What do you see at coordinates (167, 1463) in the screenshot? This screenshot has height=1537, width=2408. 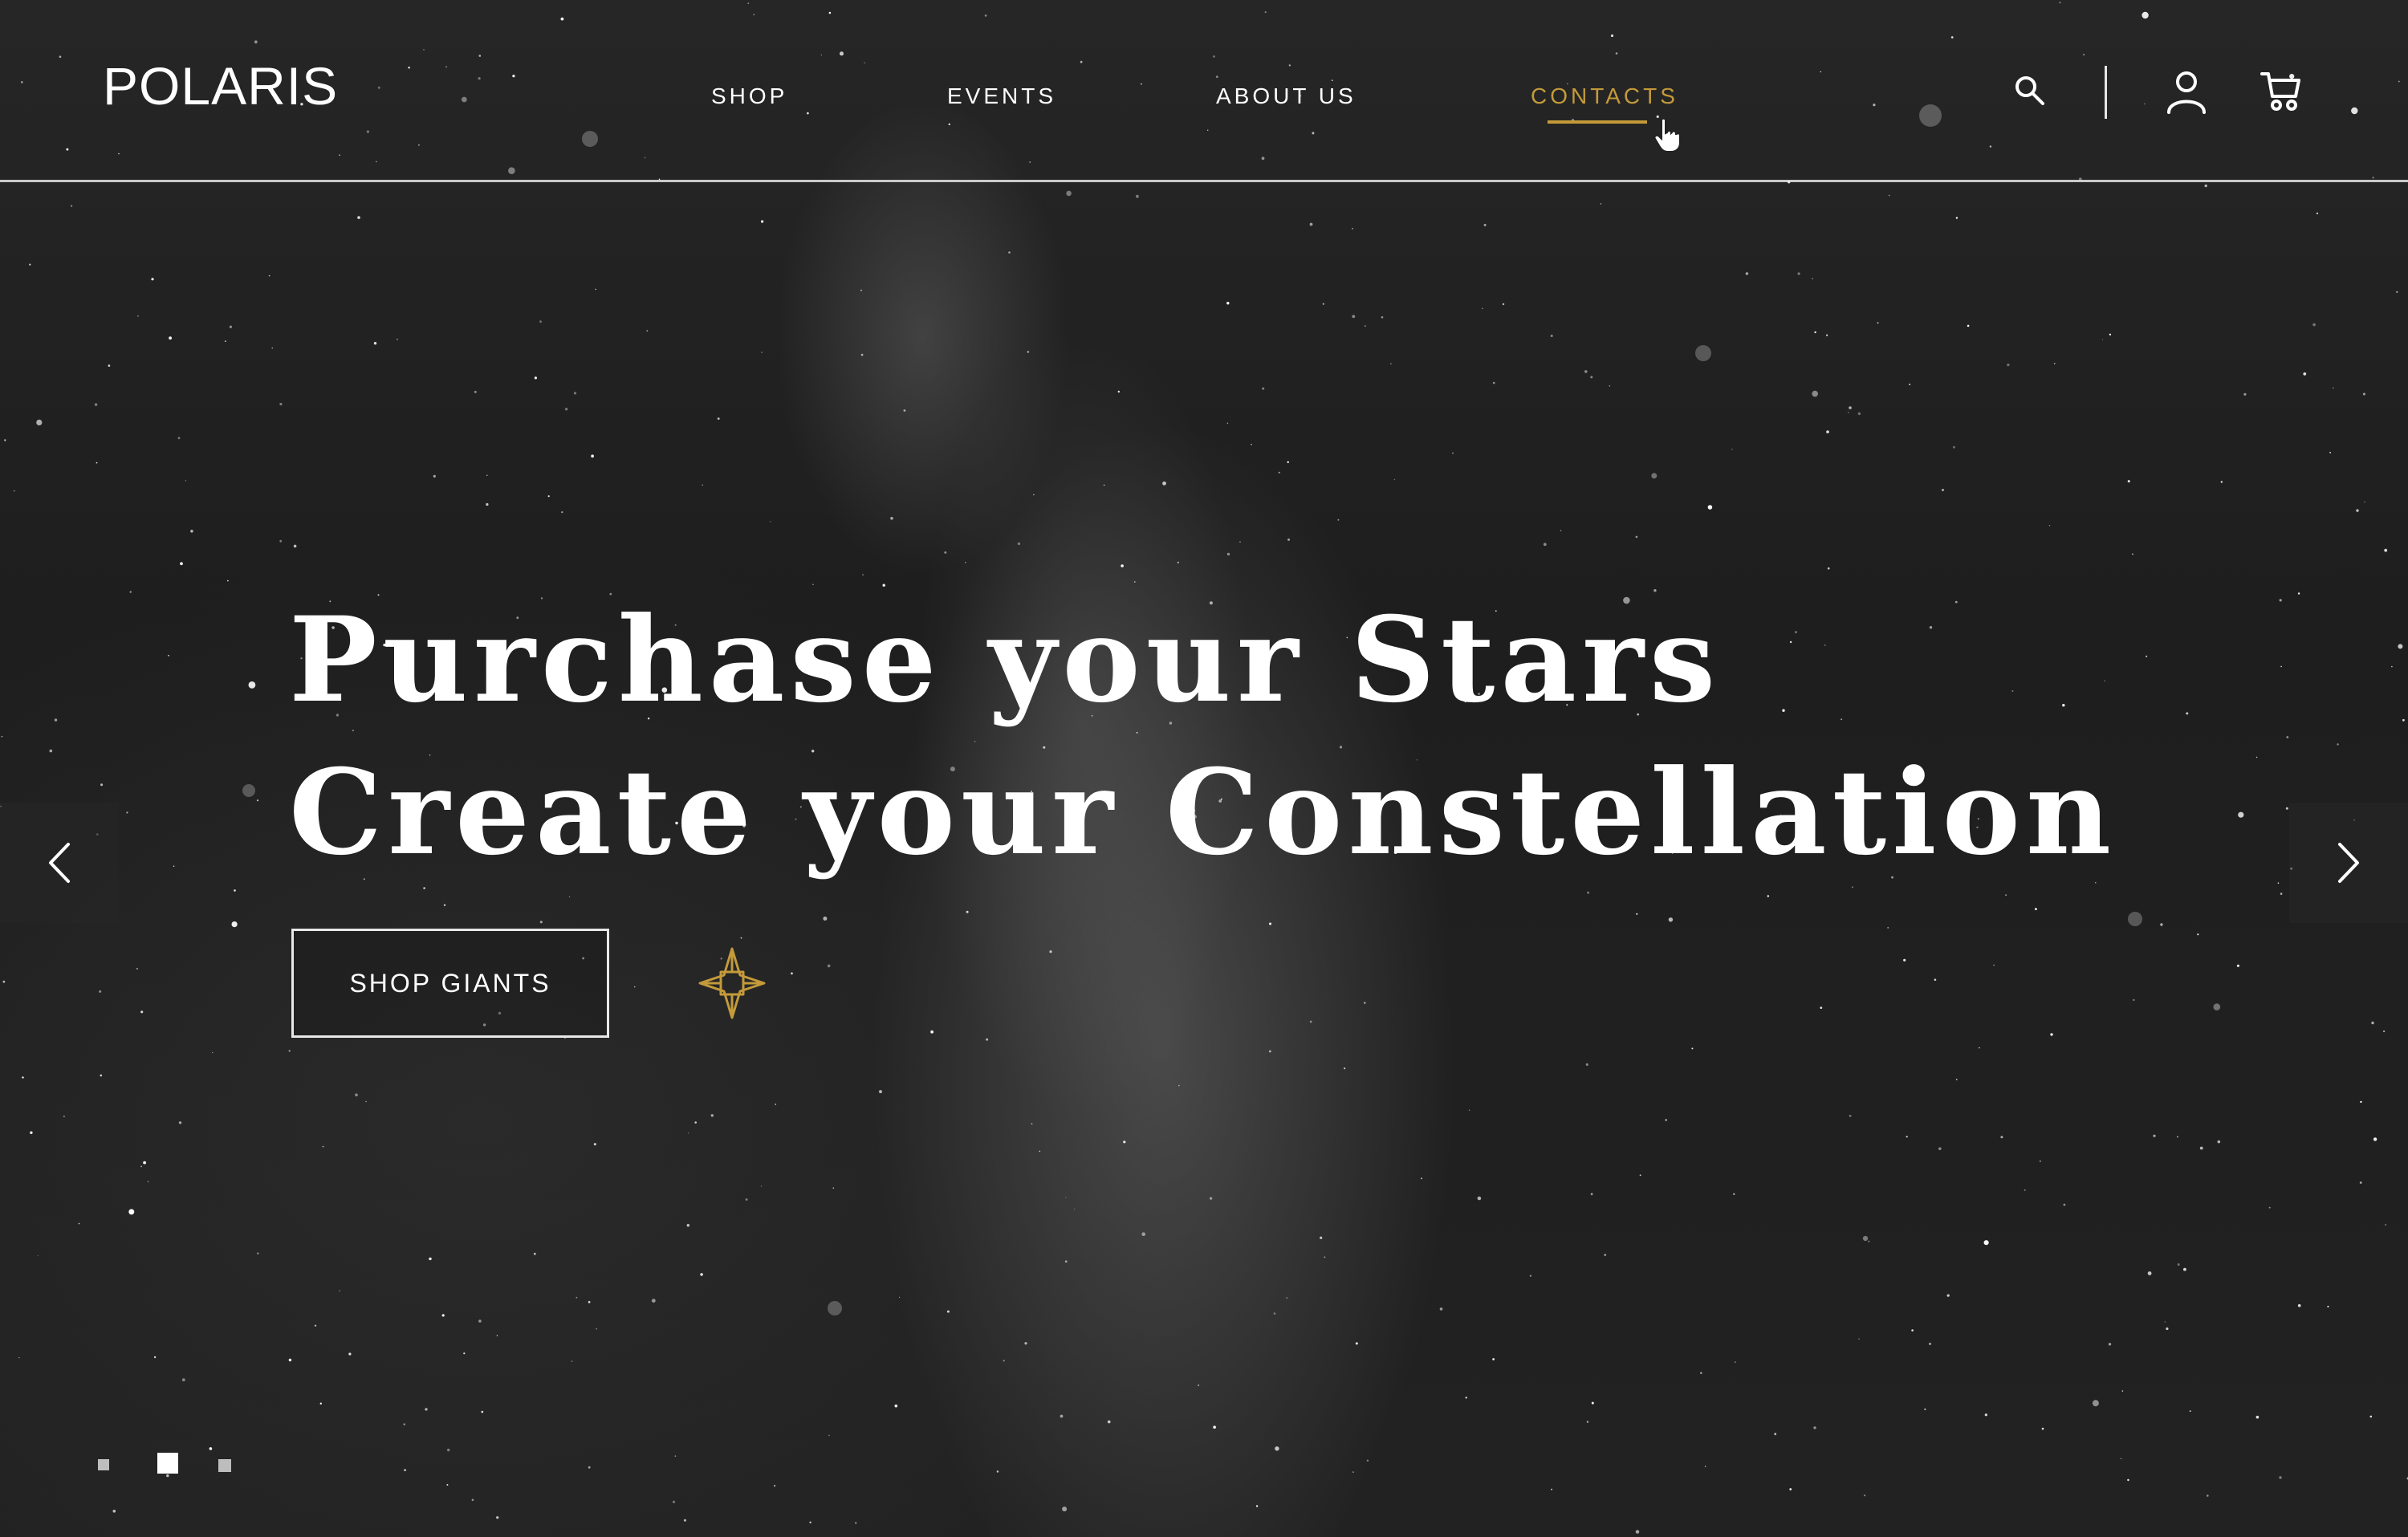 I see `carousel-dot-2-active` at bounding box center [167, 1463].